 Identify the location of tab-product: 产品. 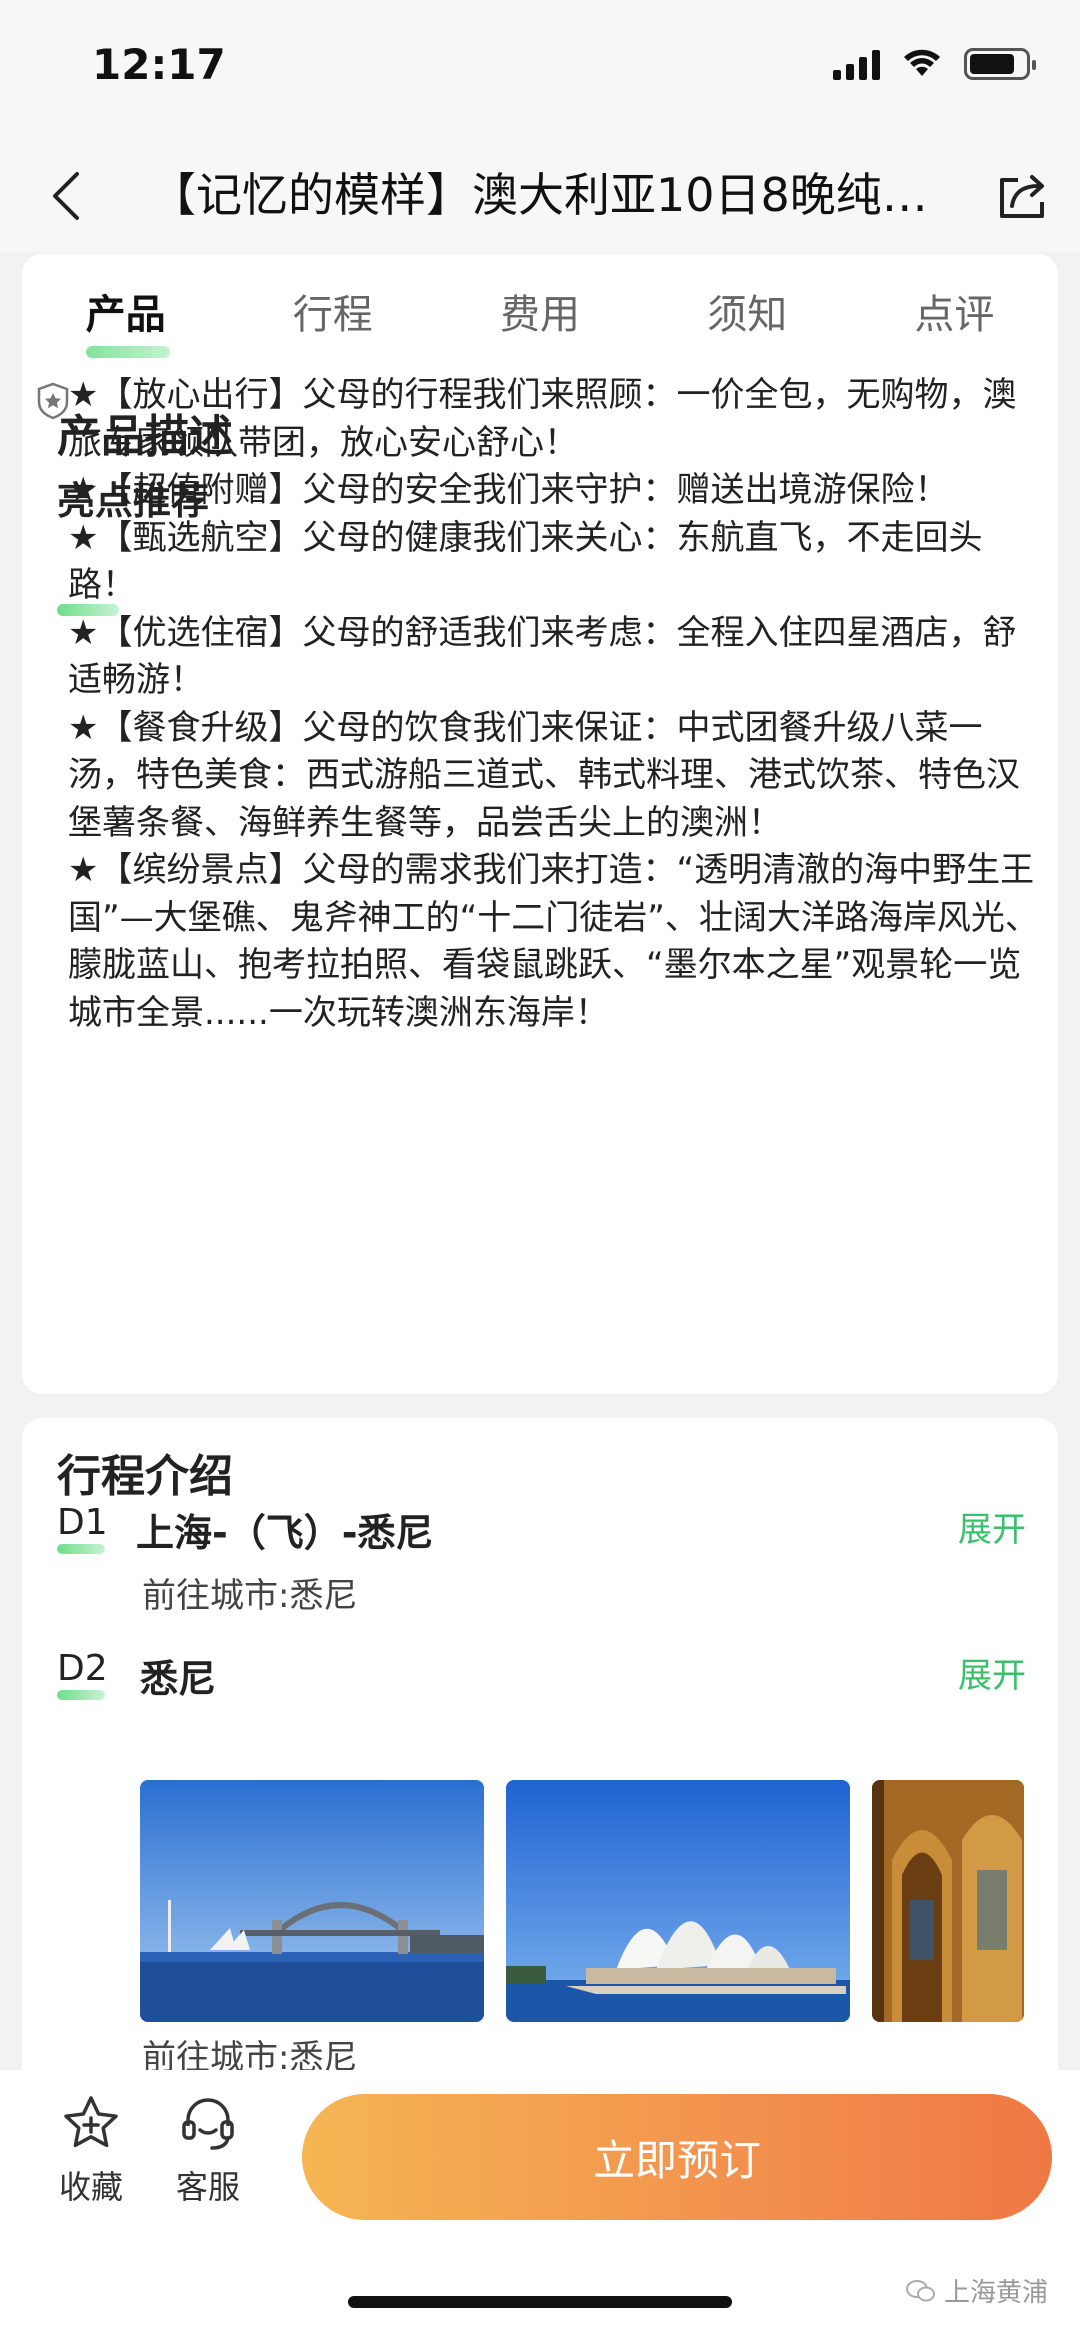
(125, 320).